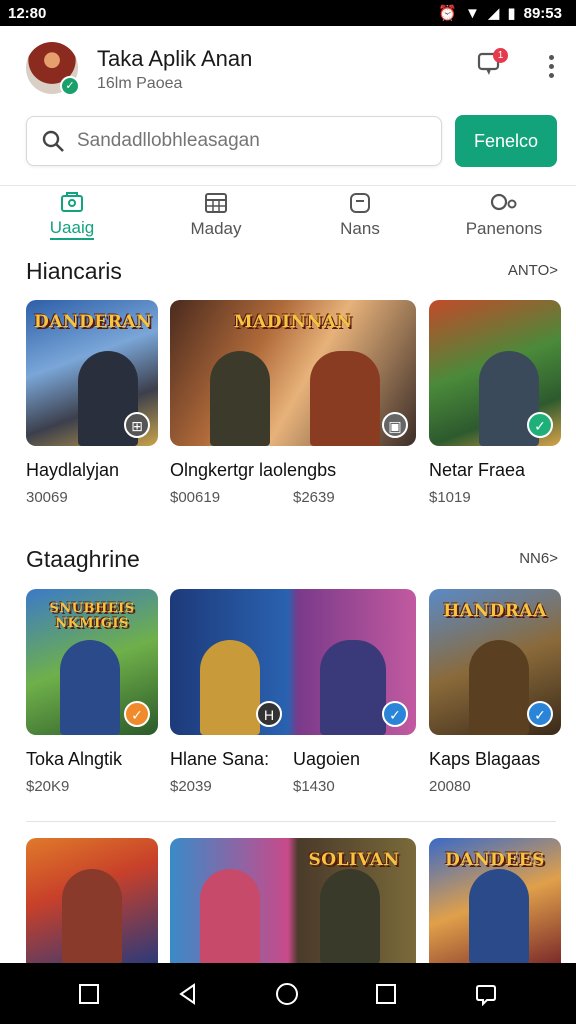 The width and height of the screenshot is (576, 1024). I want to click on game-card: HANDRAA ✓ Kaps Blagaas 20080, so click(495, 692).